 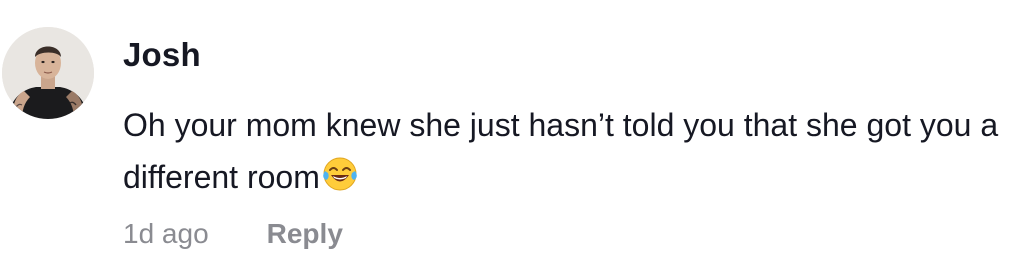 What do you see at coordinates (48, 73) in the screenshot?
I see `avatar` at bounding box center [48, 73].